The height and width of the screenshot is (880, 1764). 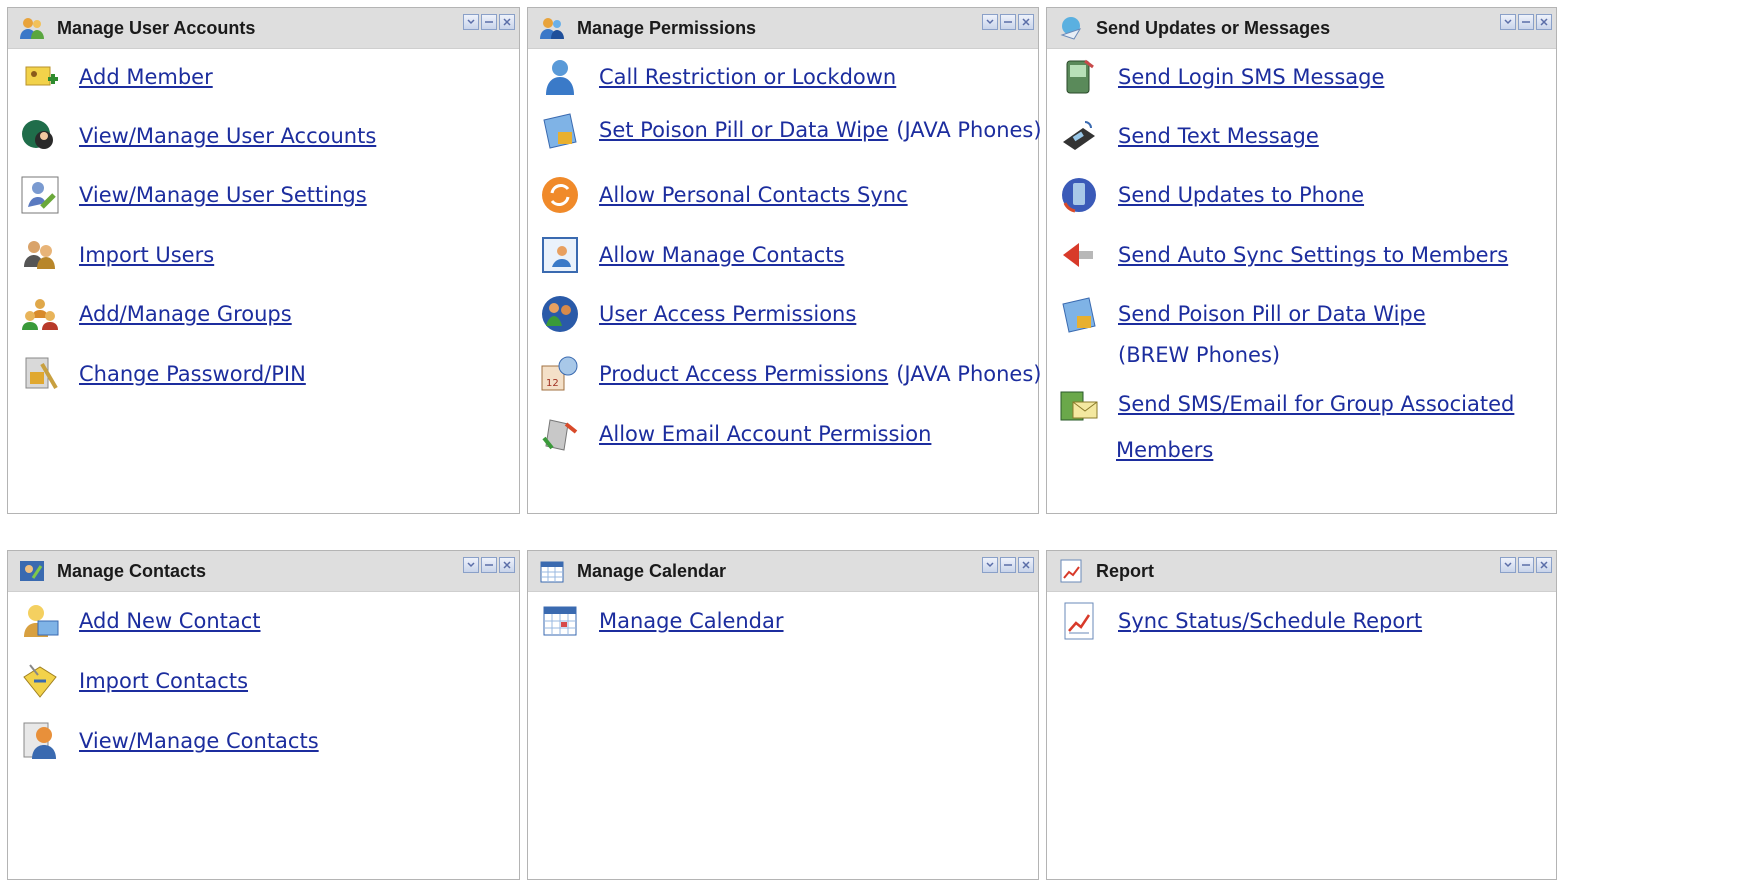 I want to click on text-message-icon, so click(x=1079, y=135).